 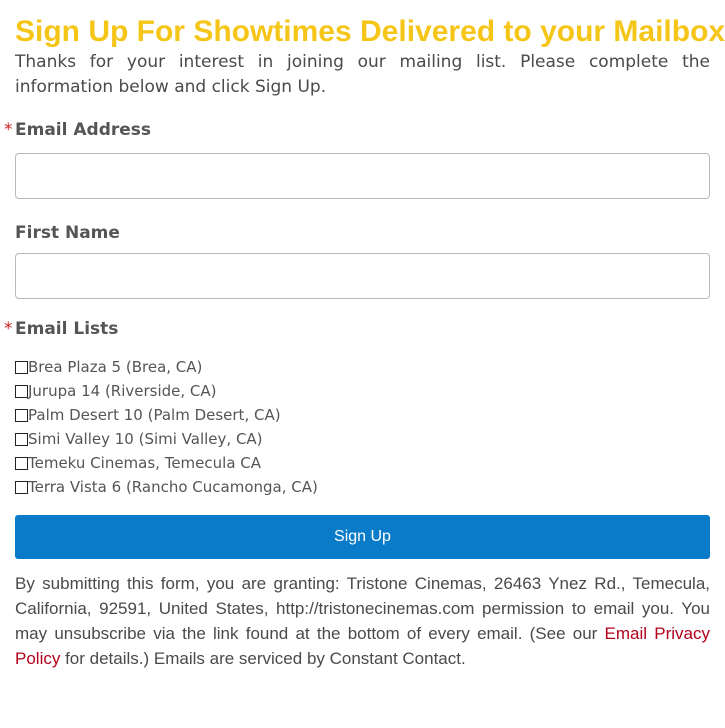 I want to click on email-lists-label: * Email Lists, so click(x=357, y=329).